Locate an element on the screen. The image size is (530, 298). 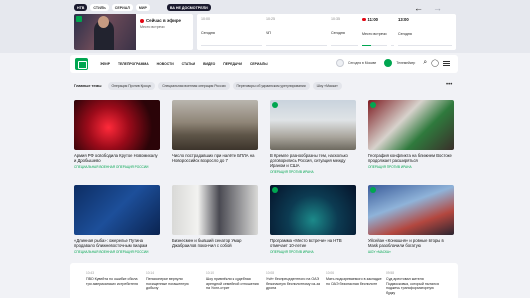
tab-serial: СЕРИАЛ is located at coordinates (122, 7).